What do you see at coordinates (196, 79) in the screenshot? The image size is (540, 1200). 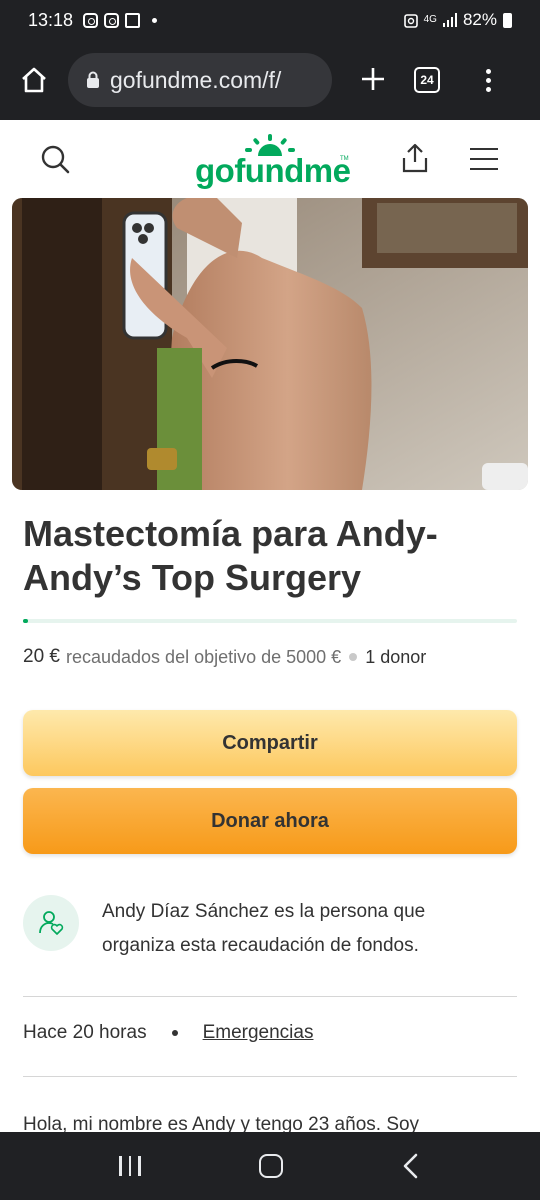 I see `url-text: gofundme.com/f/` at bounding box center [196, 79].